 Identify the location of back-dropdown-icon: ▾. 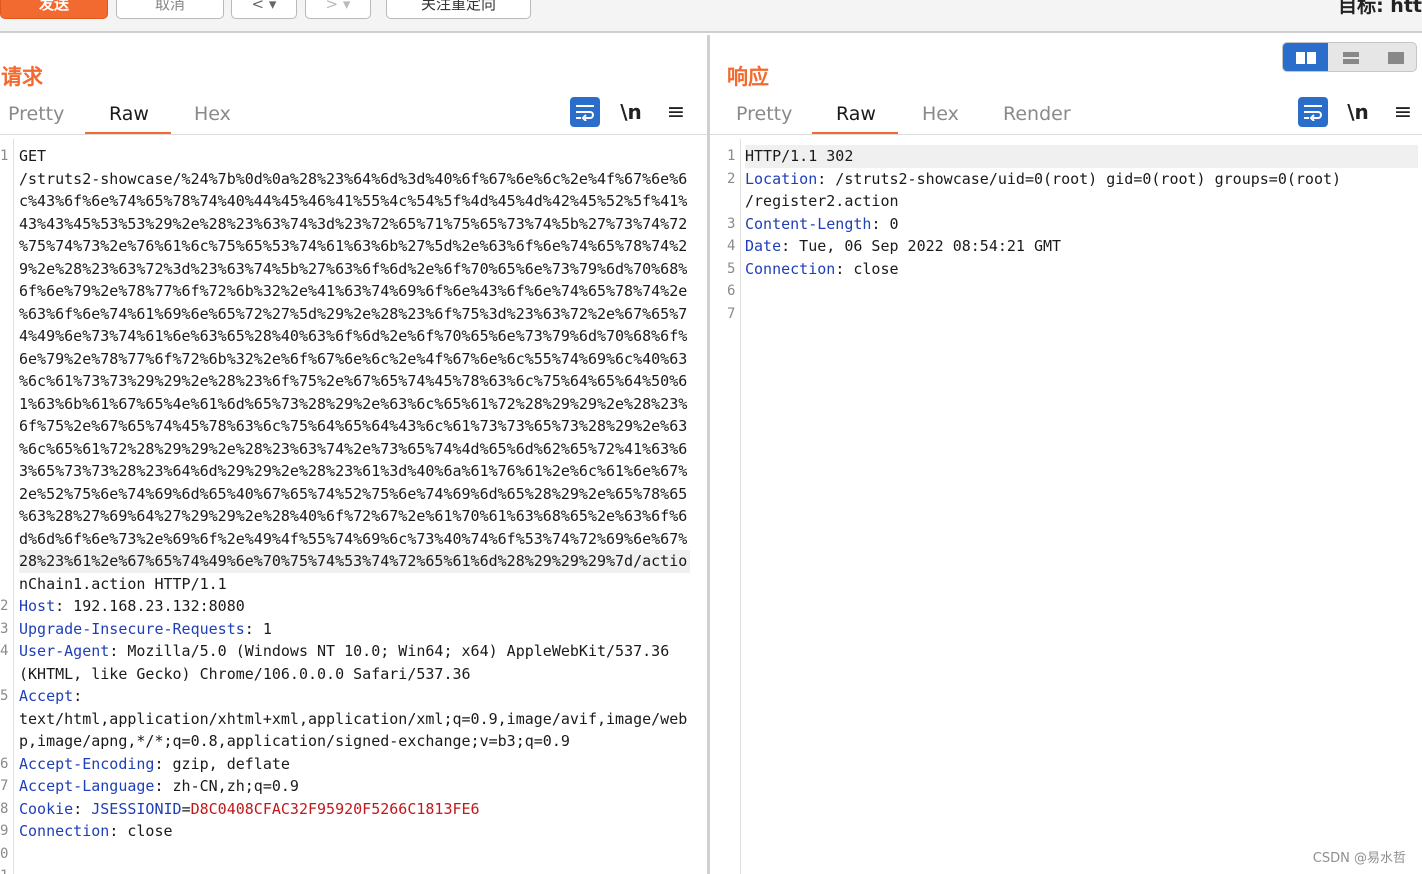
(270, 6).